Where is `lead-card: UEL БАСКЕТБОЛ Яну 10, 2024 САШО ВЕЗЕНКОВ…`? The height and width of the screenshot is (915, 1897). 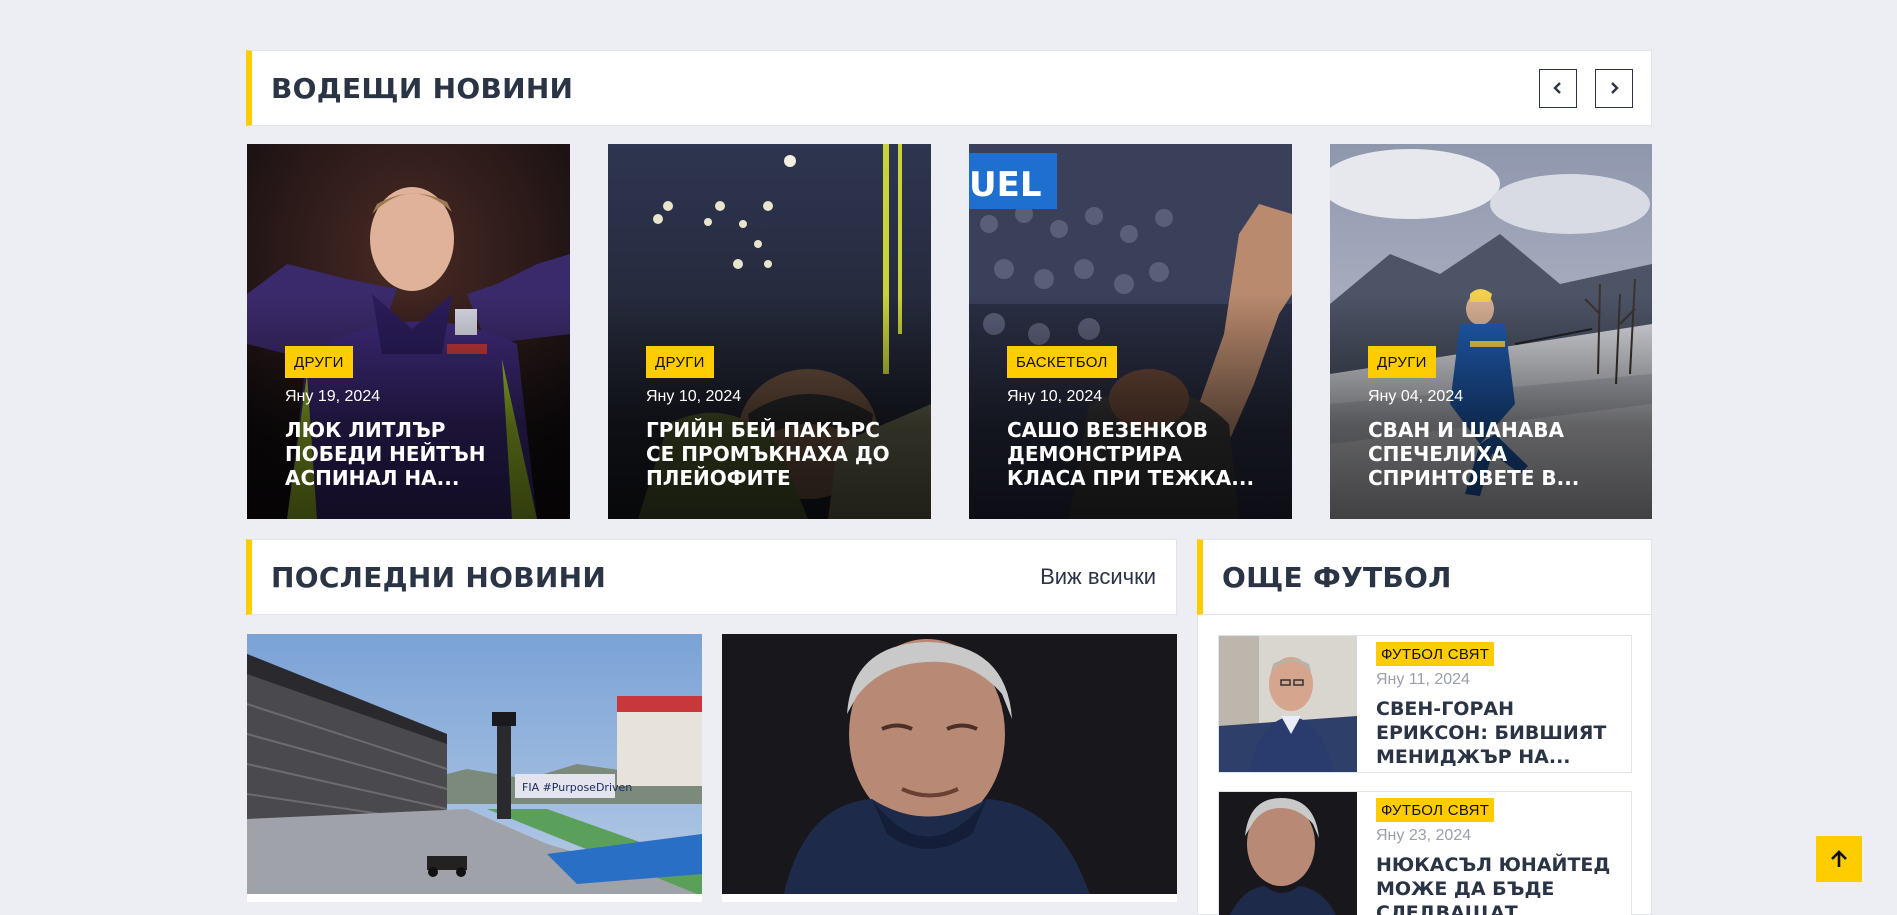 lead-card: UEL БАСКЕТБОЛ Яну 10, 2024 САШО ВЕЗЕНКОВ… is located at coordinates (1130, 331).